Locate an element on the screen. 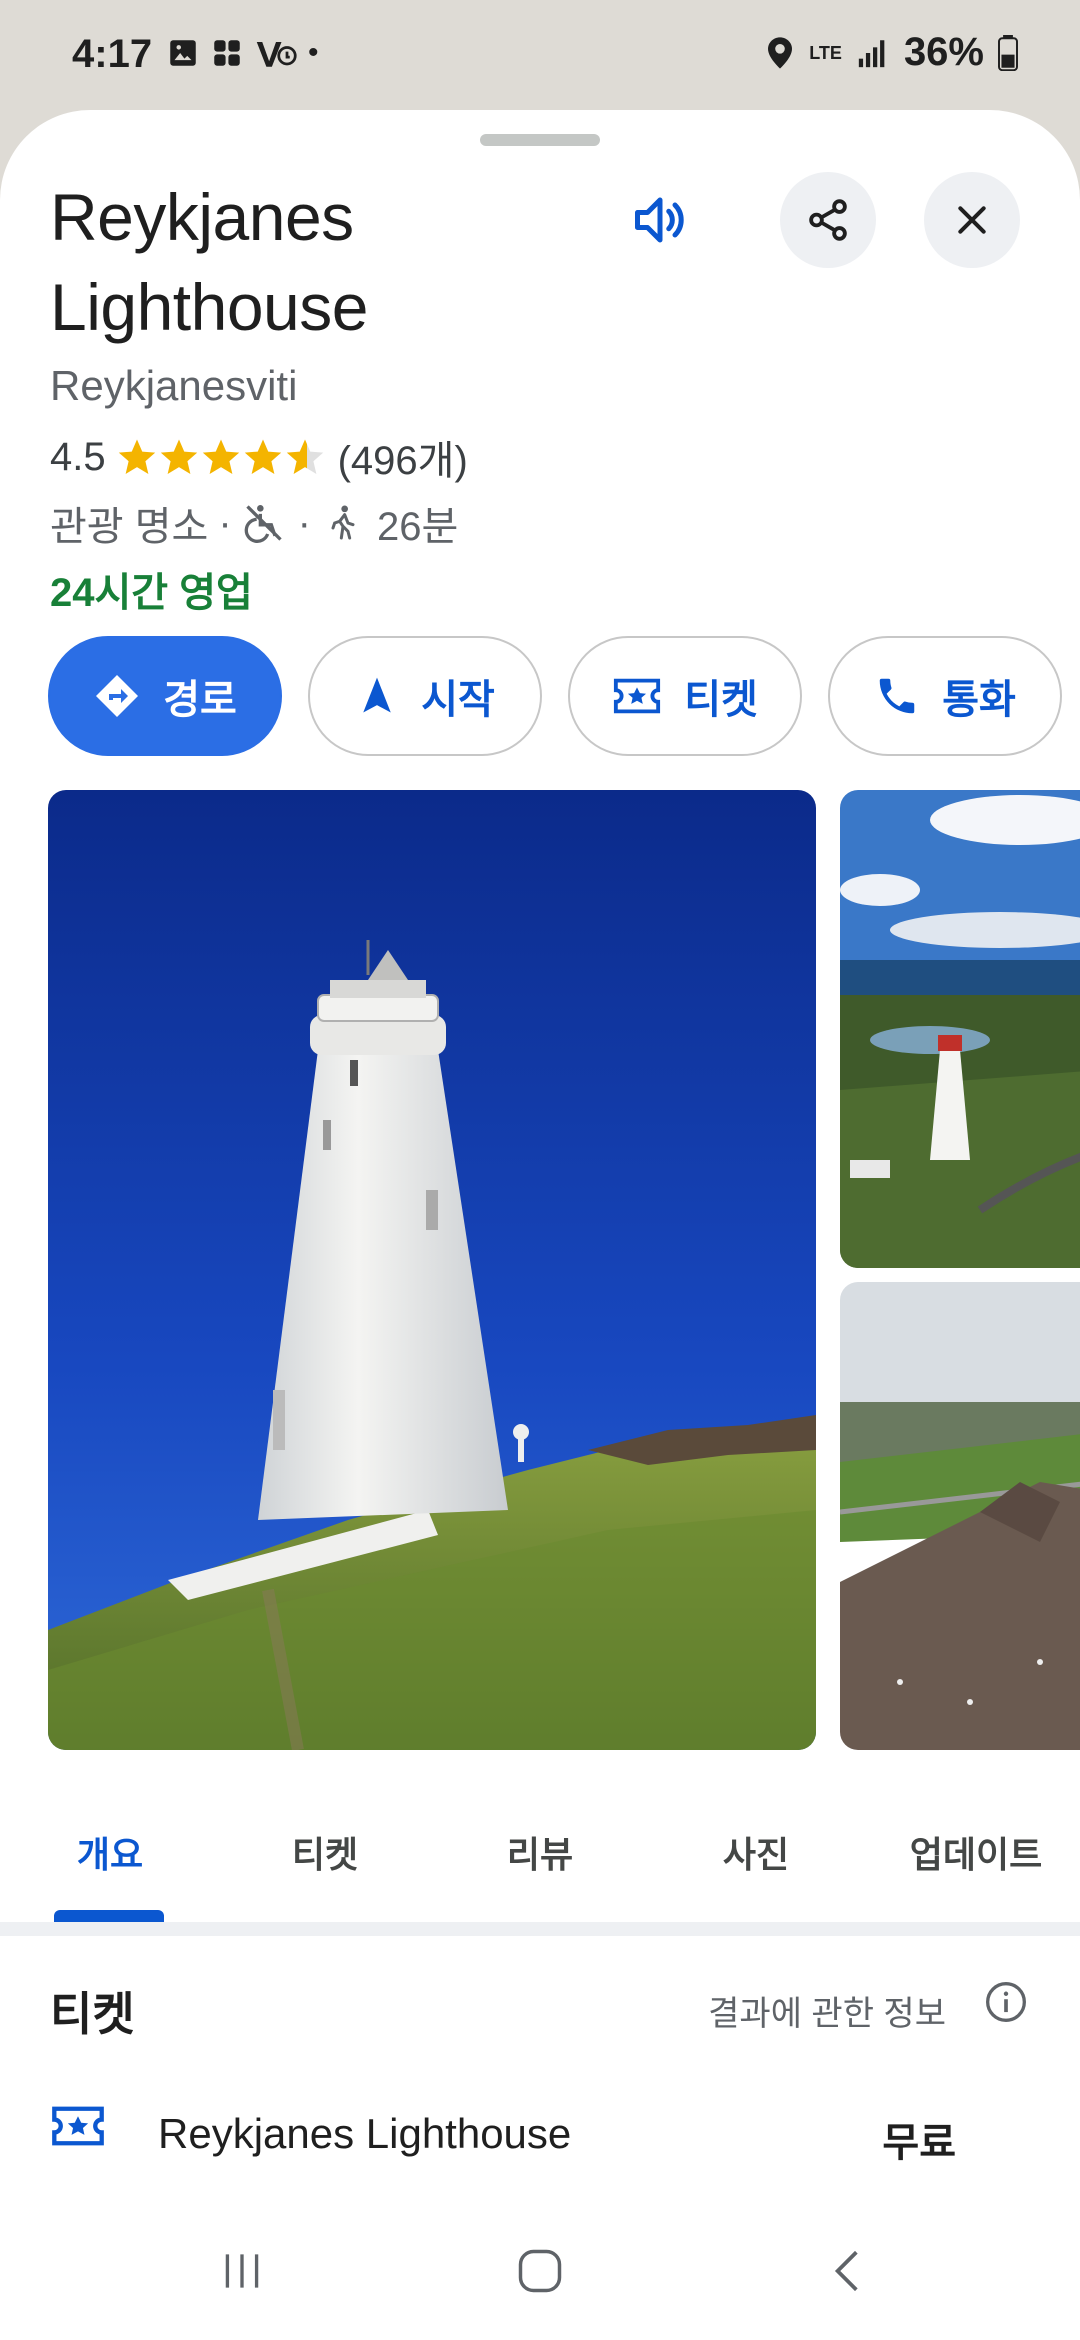  tab-updates: 업데이트 is located at coordinates (976, 1855).